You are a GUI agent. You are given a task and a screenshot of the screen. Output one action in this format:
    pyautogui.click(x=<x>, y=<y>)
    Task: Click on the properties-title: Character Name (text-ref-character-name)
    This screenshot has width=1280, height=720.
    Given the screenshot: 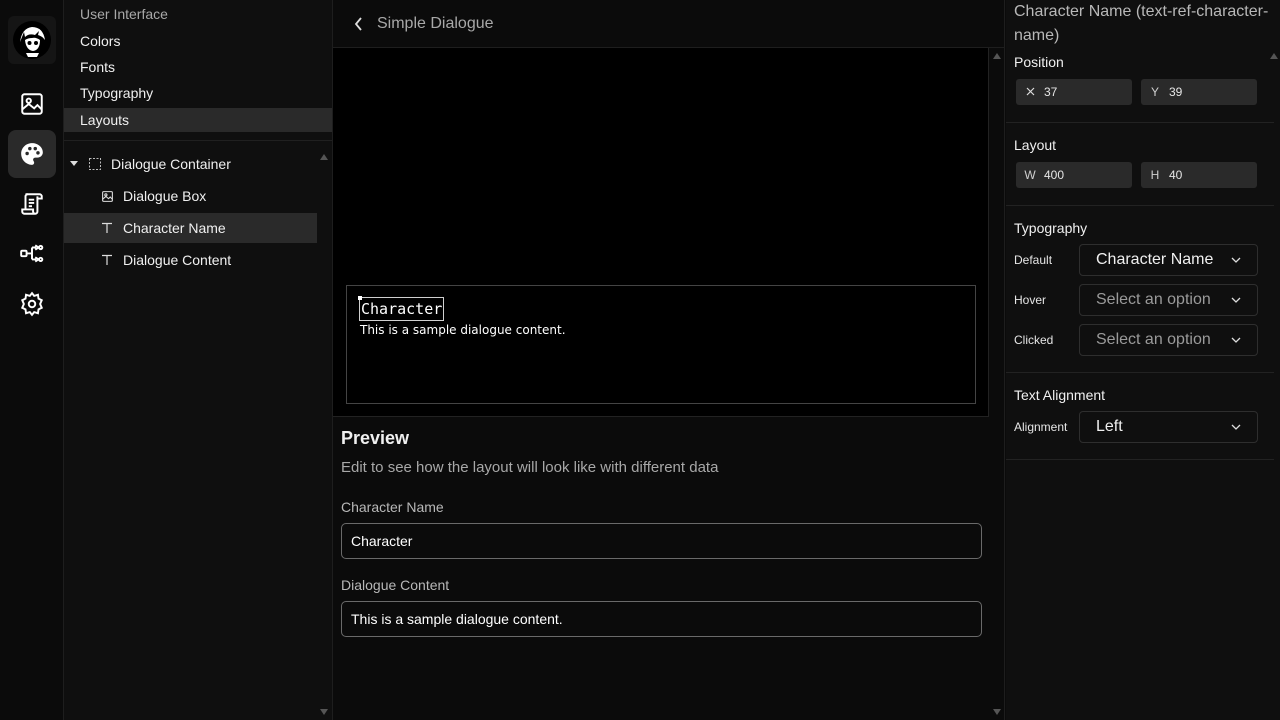 What is the action you would take?
    pyautogui.click(x=1141, y=23)
    